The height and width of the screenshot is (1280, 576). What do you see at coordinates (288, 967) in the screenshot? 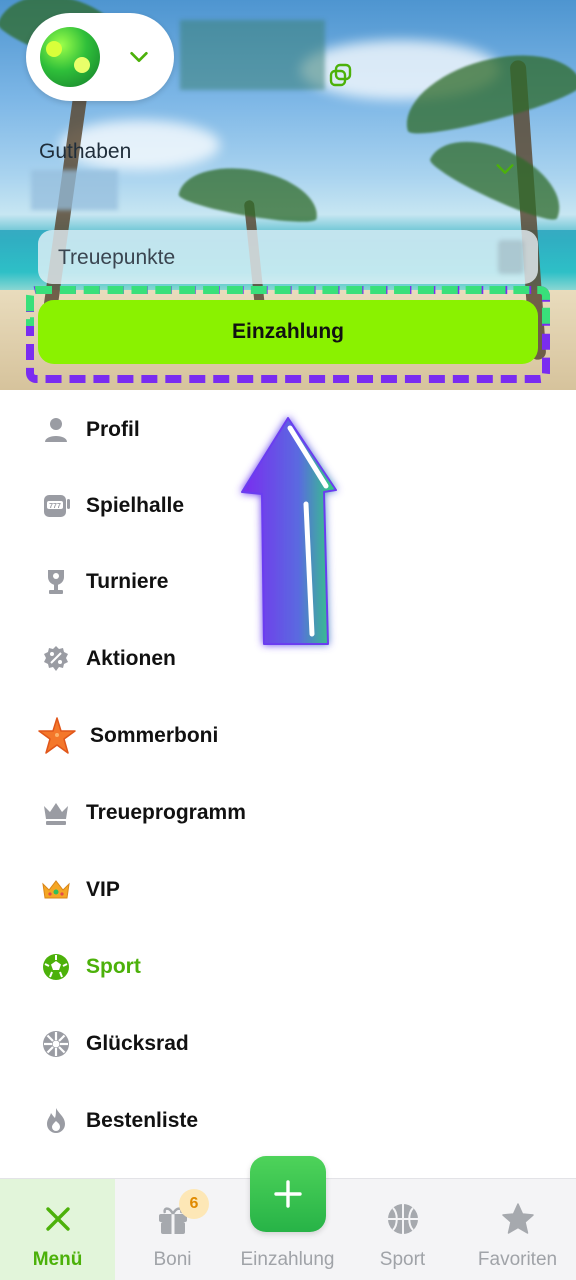
I see `menu-item-sport: Sport` at bounding box center [288, 967].